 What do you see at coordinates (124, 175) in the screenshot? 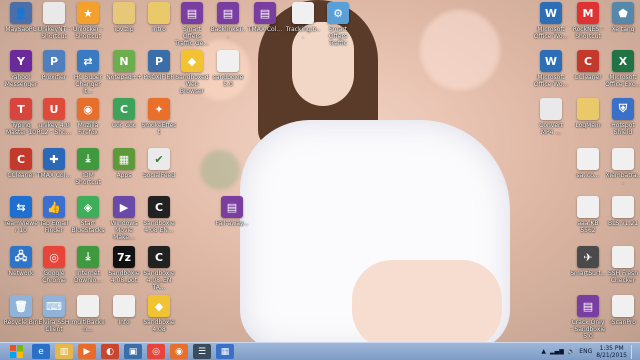
I see `desktop-icon-label: Apps` at bounding box center [124, 175].